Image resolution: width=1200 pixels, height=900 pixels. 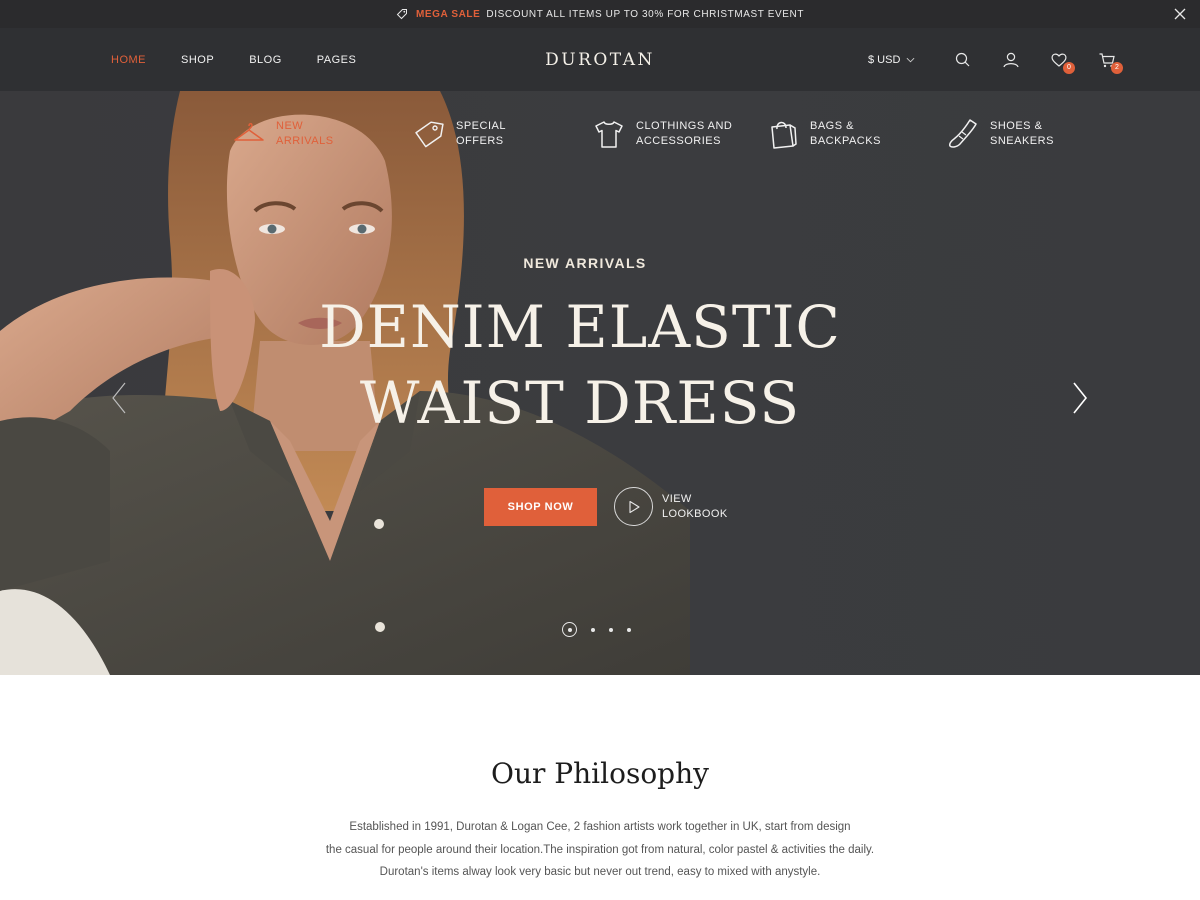 I want to click on slider-next-arrow, so click(x=1080, y=398).